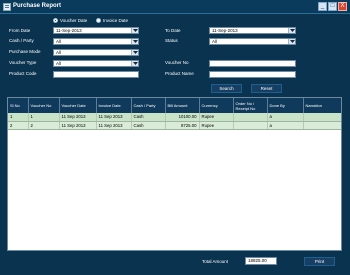  I want to click on column-header: Invoice Date, so click(114, 105).